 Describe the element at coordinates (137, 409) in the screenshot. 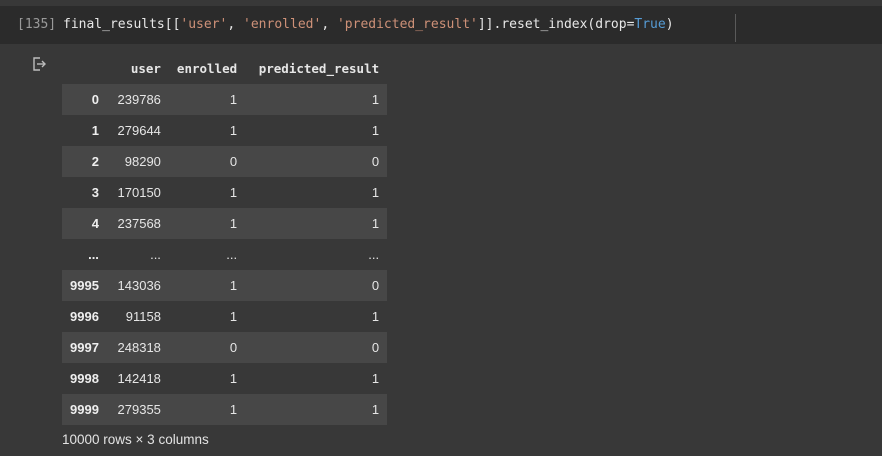

I see `cell-user: 279355` at that location.